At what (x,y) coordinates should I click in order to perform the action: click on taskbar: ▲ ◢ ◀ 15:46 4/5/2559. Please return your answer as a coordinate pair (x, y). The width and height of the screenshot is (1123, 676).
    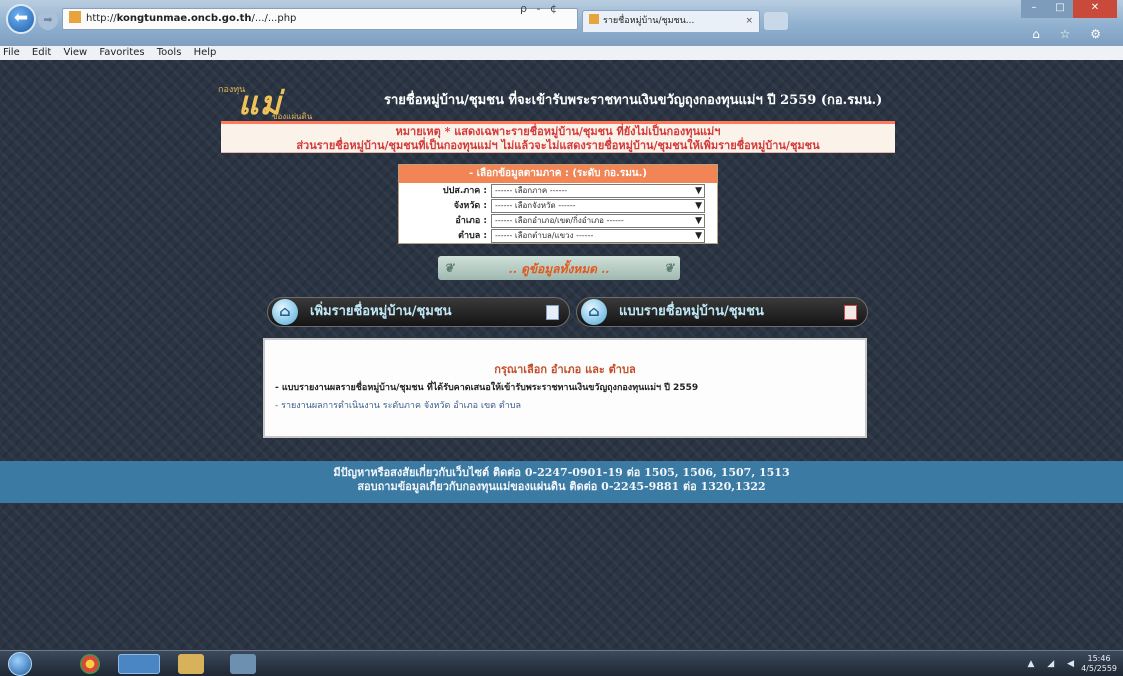
    Looking at the image, I should click on (561, 663).